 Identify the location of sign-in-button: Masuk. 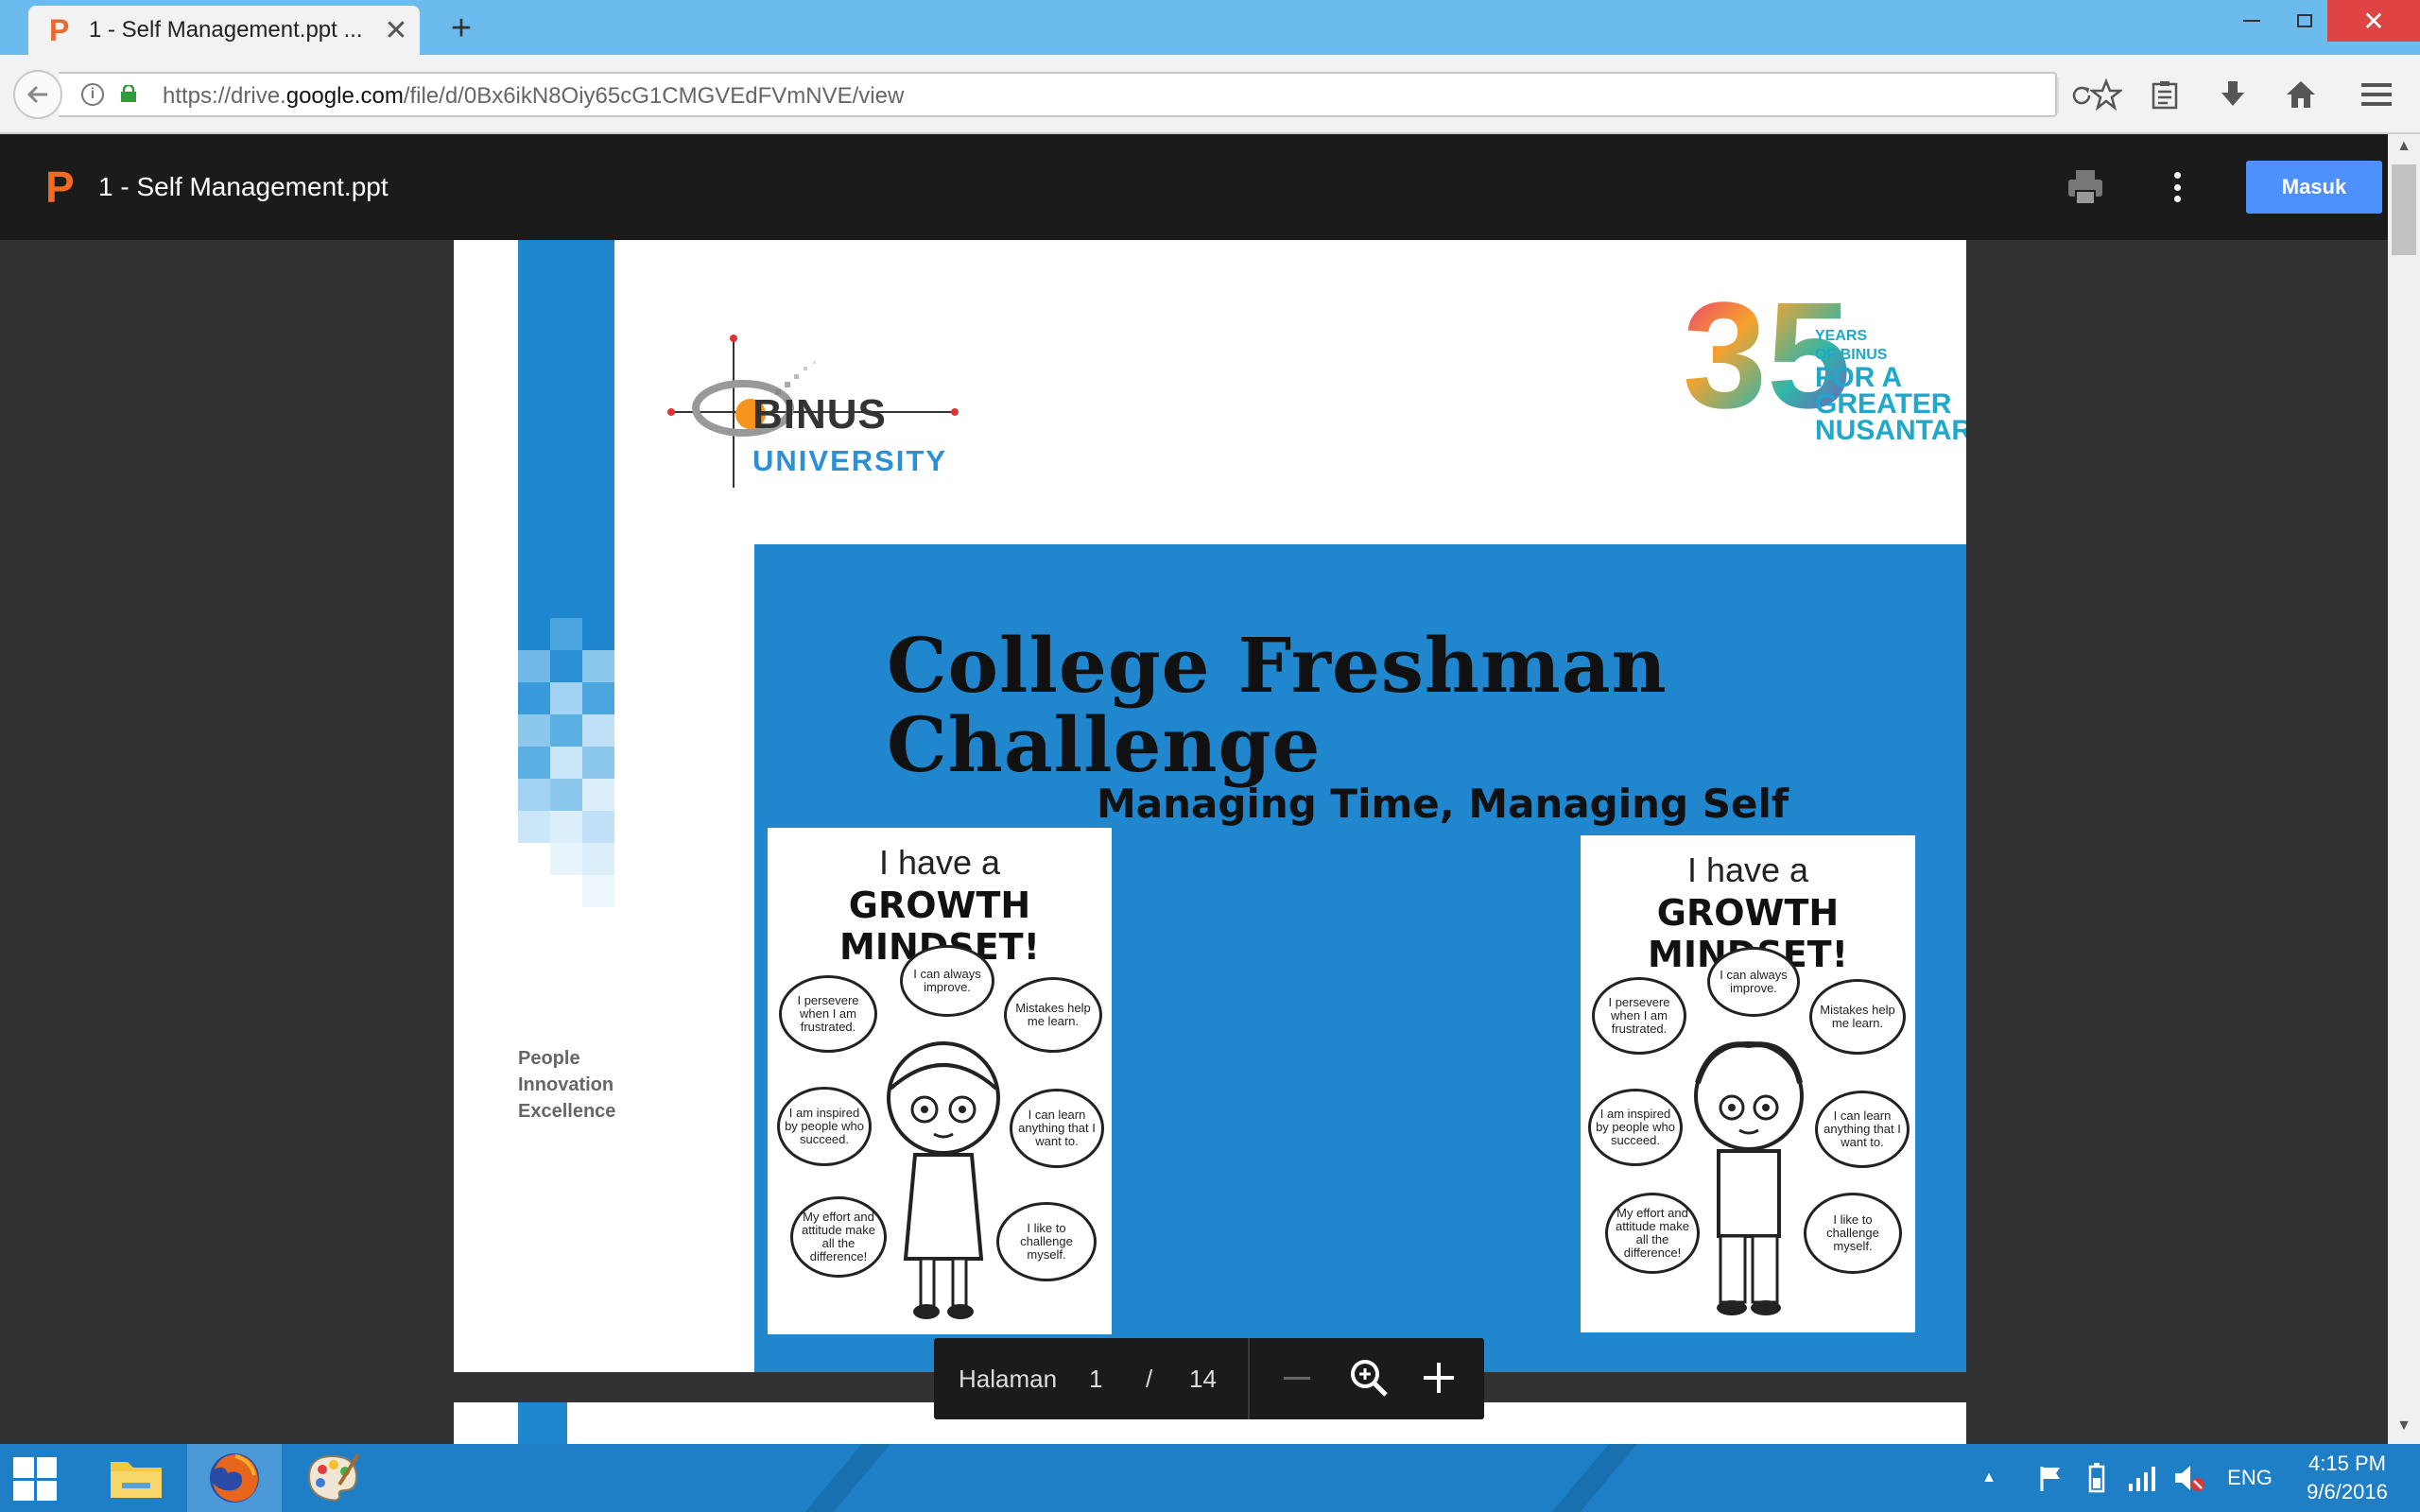
(2314, 187).